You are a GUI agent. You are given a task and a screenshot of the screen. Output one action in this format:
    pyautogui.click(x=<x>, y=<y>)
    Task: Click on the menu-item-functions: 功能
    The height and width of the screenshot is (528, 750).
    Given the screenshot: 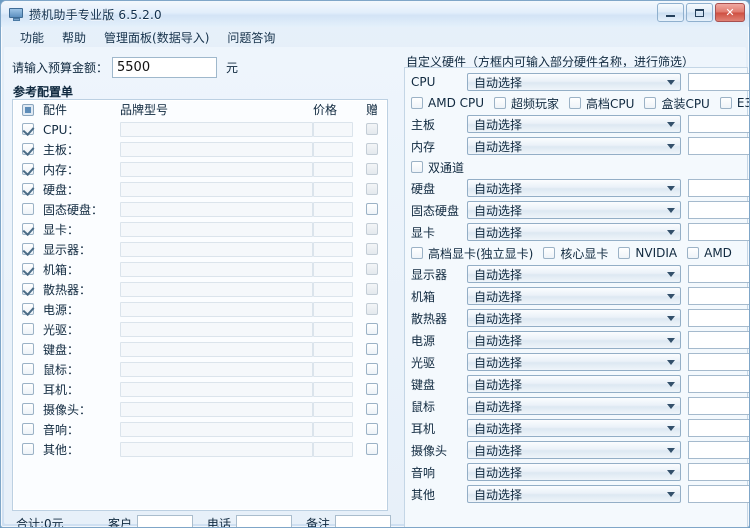 What is the action you would take?
    pyautogui.click(x=32, y=37)
    